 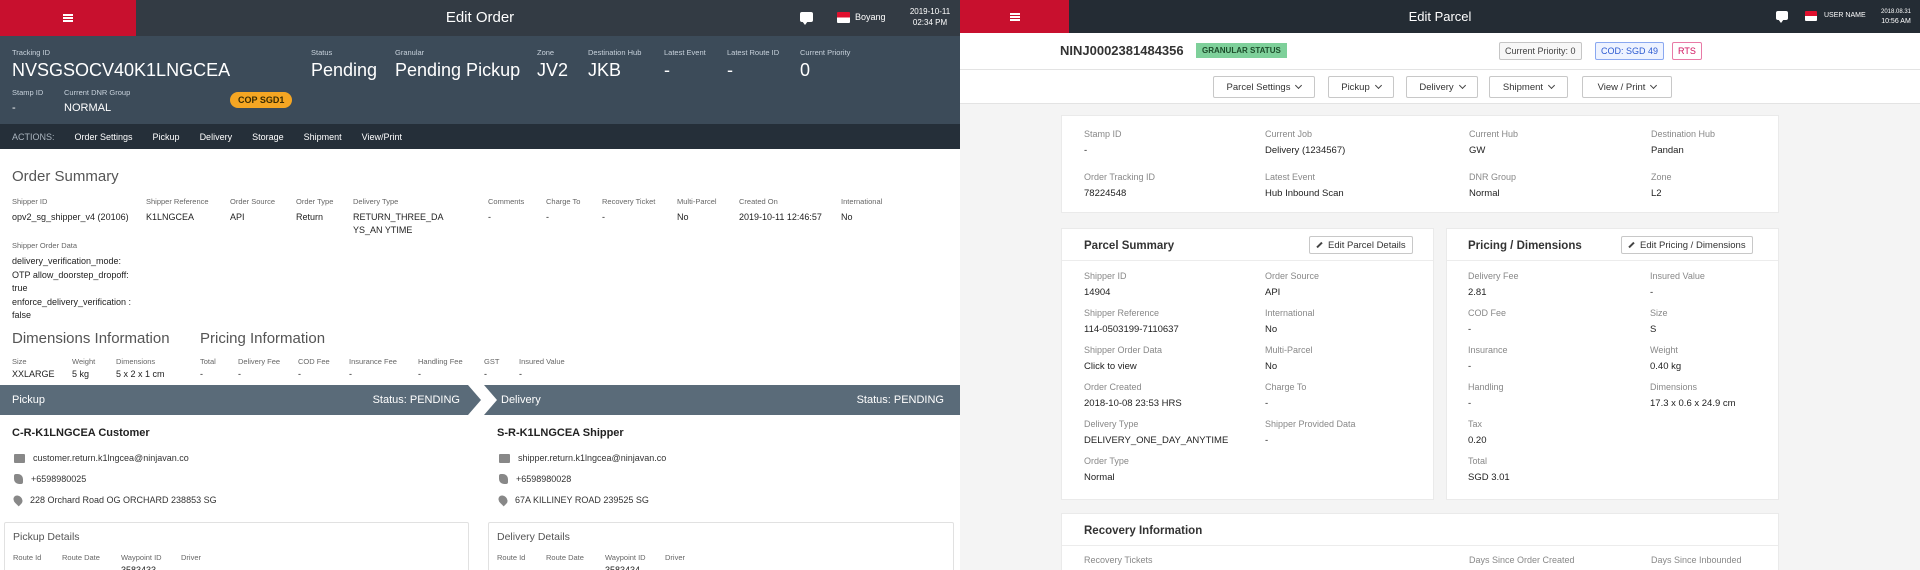 I want to click on field-value: No, so click(x=1271, y=366).